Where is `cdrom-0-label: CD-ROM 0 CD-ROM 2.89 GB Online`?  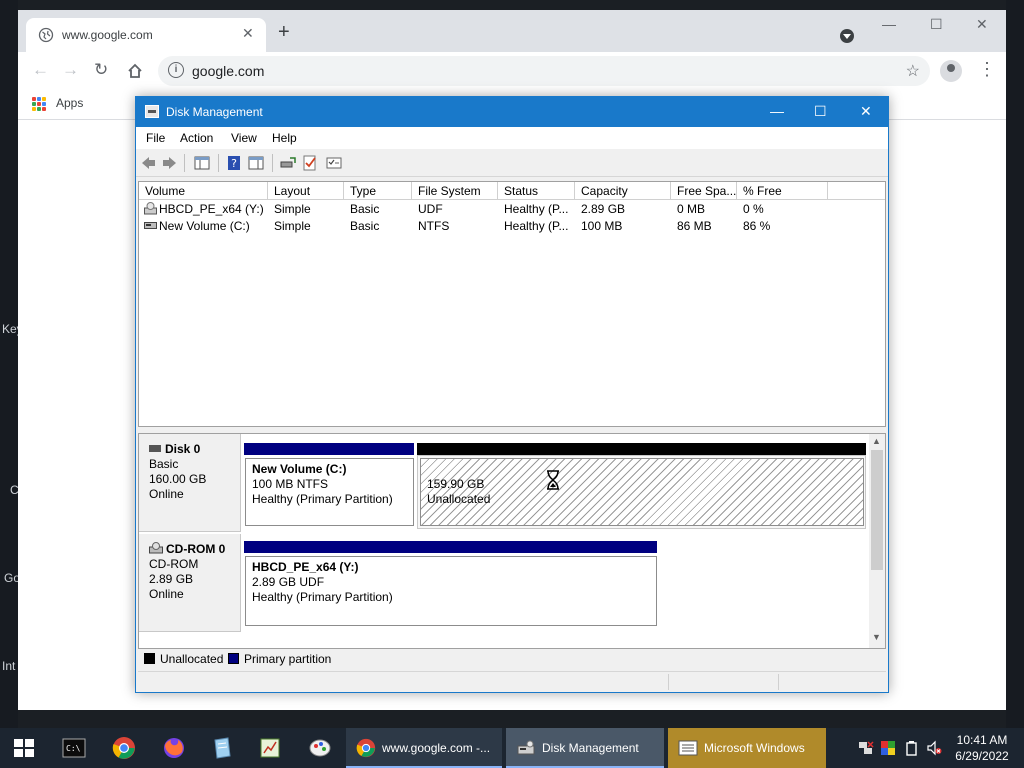
cdrom-0-label: CD-ROM 0 CD-ROM 2.89 GB Online is located at coordinates (190, 583).